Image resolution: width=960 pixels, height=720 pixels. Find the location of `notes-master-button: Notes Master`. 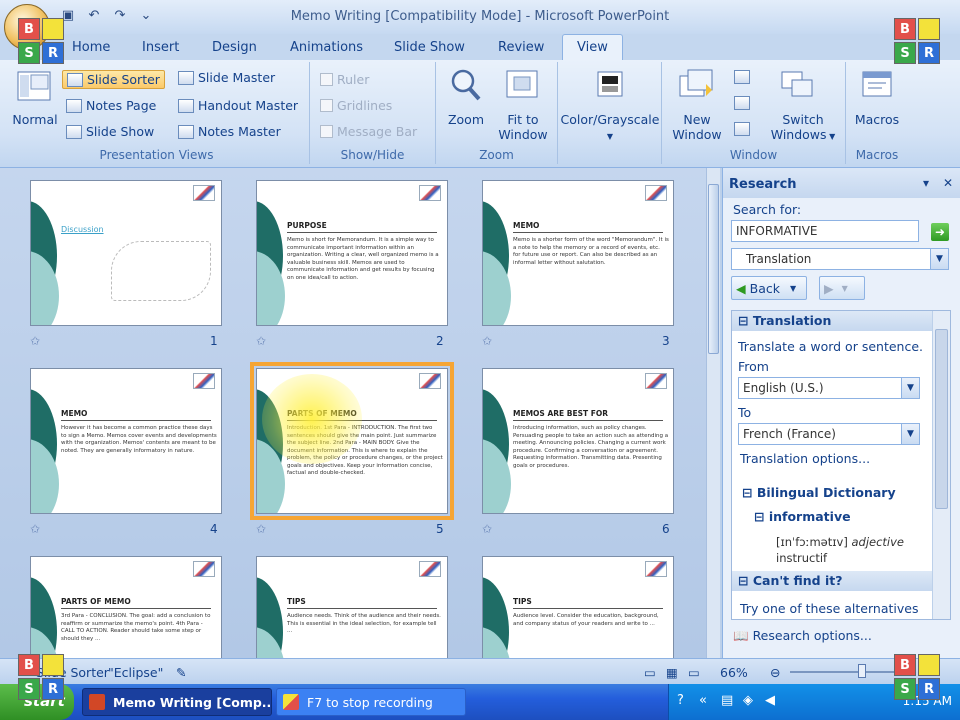

notes-master-button: Notes Master is located at coordinates (229, 131).